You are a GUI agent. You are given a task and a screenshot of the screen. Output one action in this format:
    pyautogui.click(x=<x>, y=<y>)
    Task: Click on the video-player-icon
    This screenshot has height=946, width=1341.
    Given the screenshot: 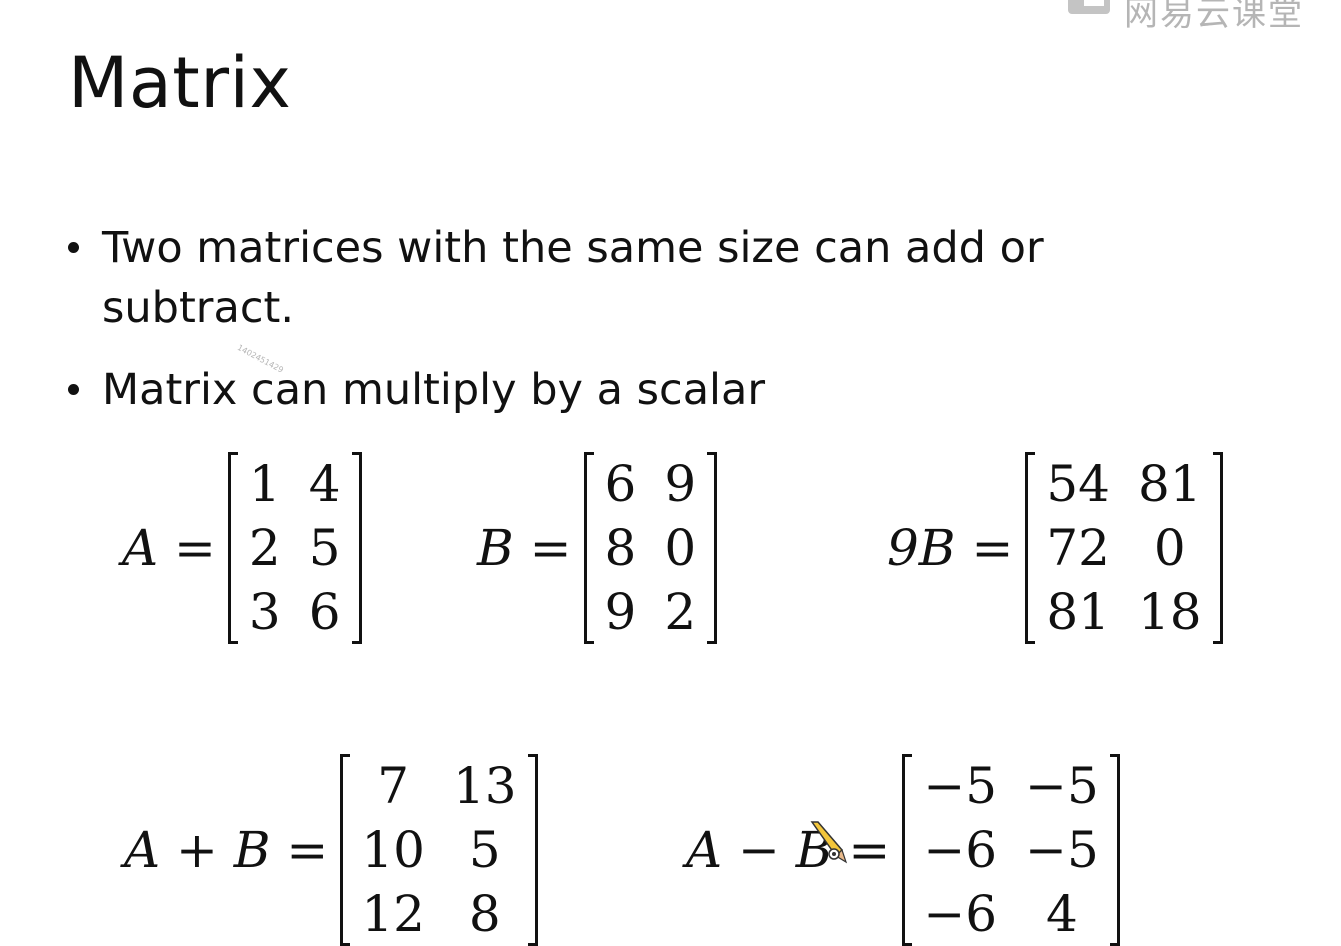 What is the action you would take?
    pyautogui.click(x=1089, y=7)
    